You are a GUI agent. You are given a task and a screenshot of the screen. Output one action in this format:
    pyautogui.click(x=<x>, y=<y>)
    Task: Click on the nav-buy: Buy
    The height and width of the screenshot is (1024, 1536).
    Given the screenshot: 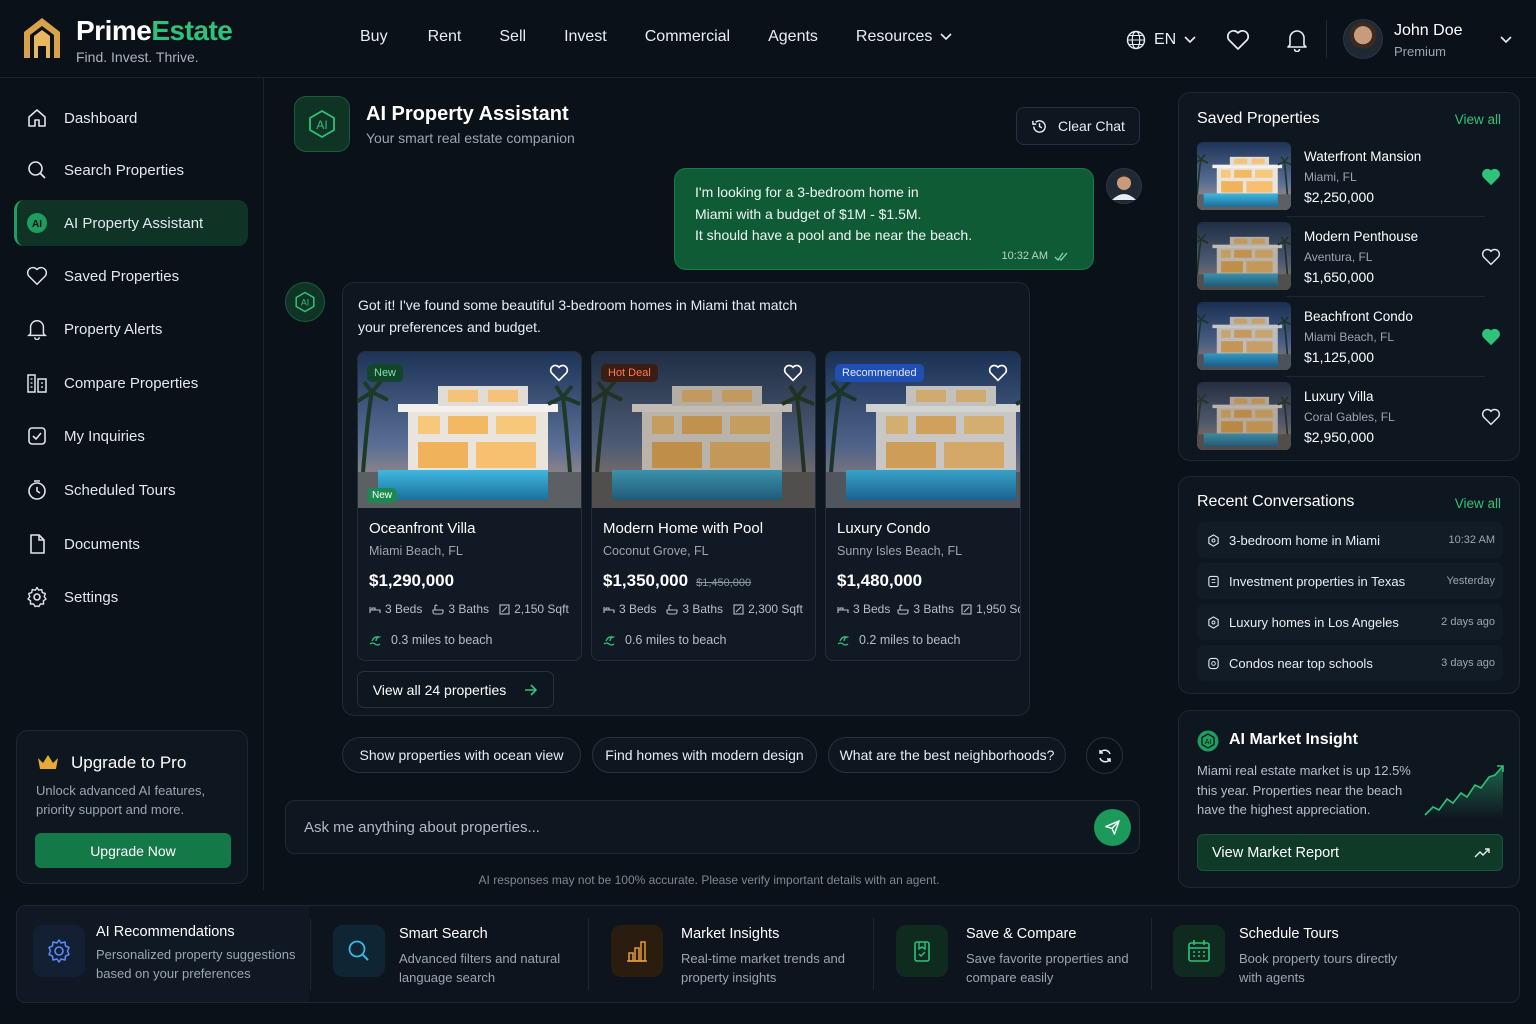 What is the action you would take?
    pyautogui.click(x=374, y=37)
    